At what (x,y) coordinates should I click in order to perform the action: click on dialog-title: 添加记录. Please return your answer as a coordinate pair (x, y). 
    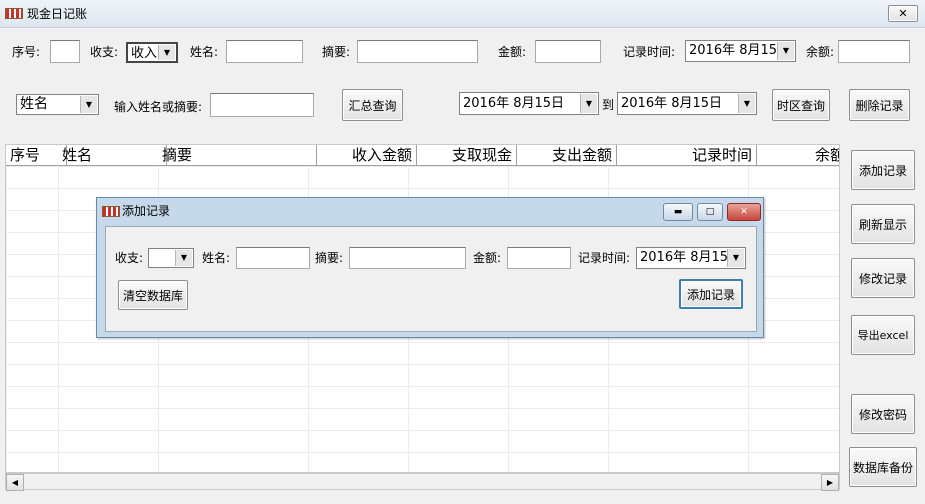
    Looking at the image, I should click on (146, 211).